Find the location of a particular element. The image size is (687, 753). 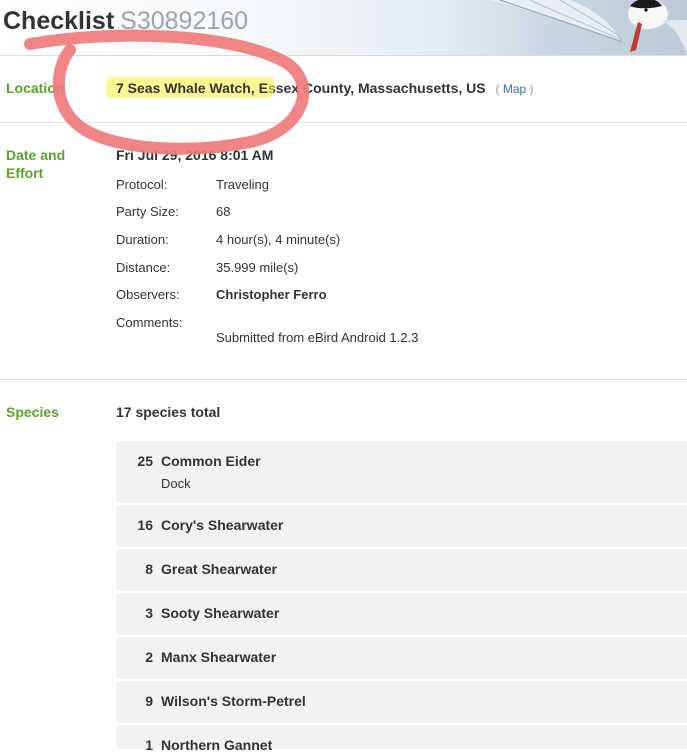

species-row: 25 Common Eider Dock is located at coordinates (401, 472).